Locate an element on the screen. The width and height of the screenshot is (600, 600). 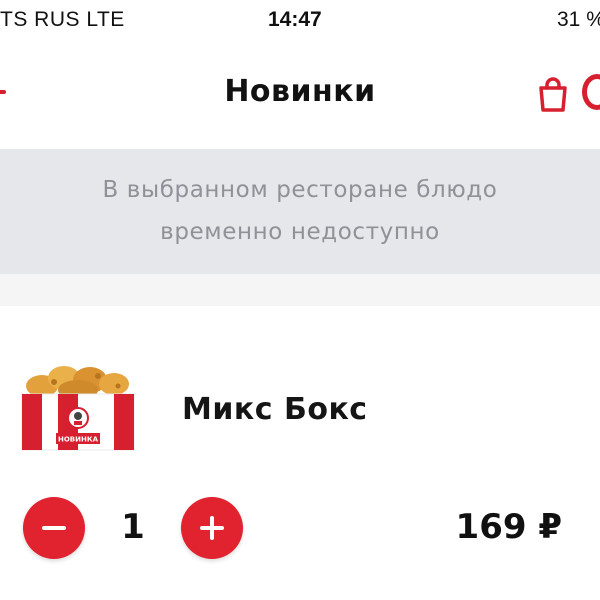
chicken-piece is located at coordinates (114, 384).